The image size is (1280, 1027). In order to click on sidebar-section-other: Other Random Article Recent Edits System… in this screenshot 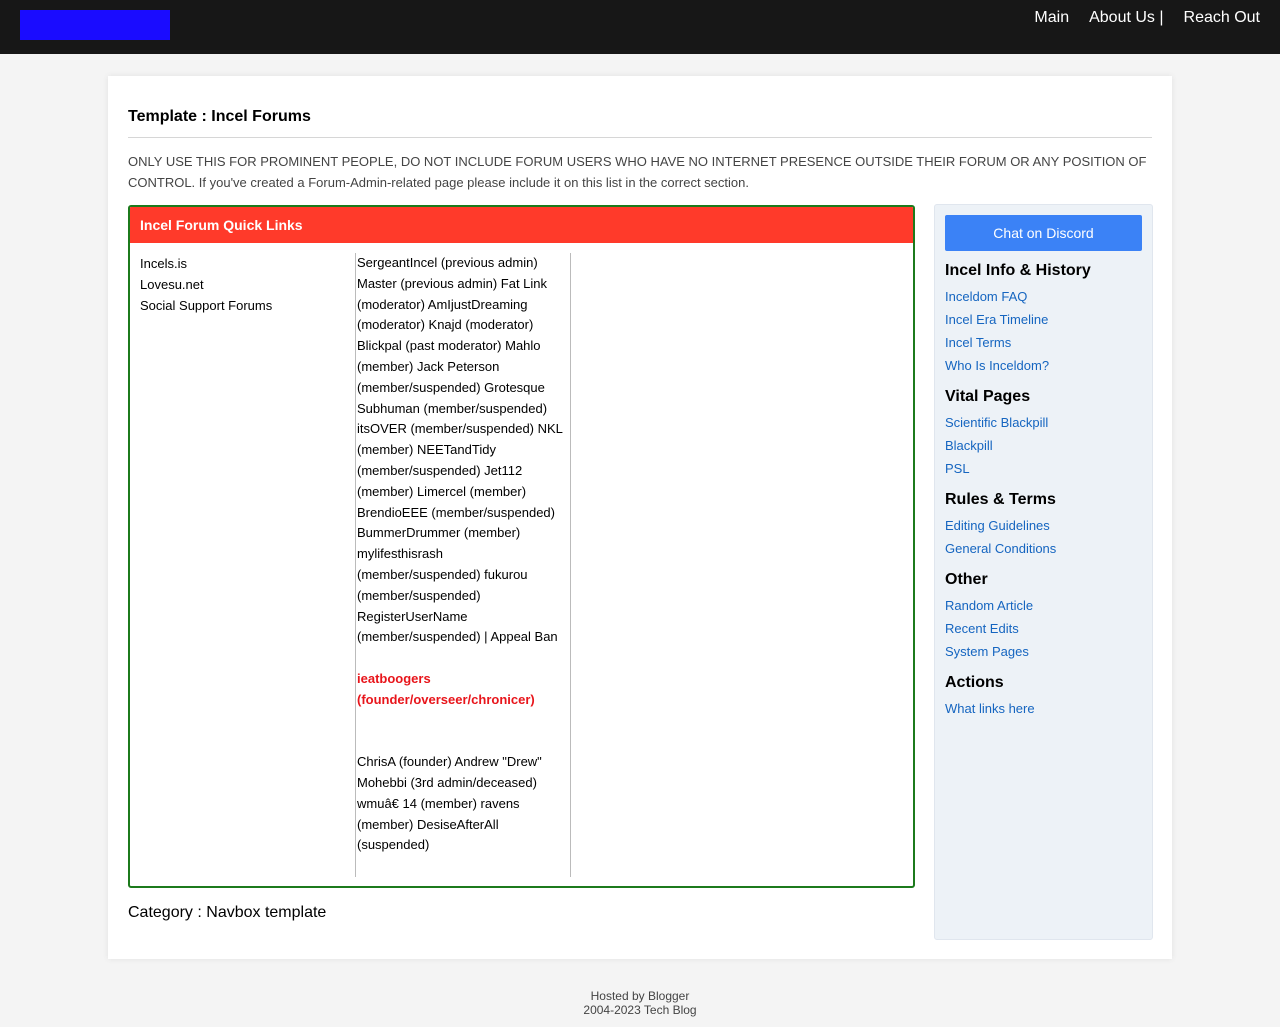, I will do `click(1043, 616)`.